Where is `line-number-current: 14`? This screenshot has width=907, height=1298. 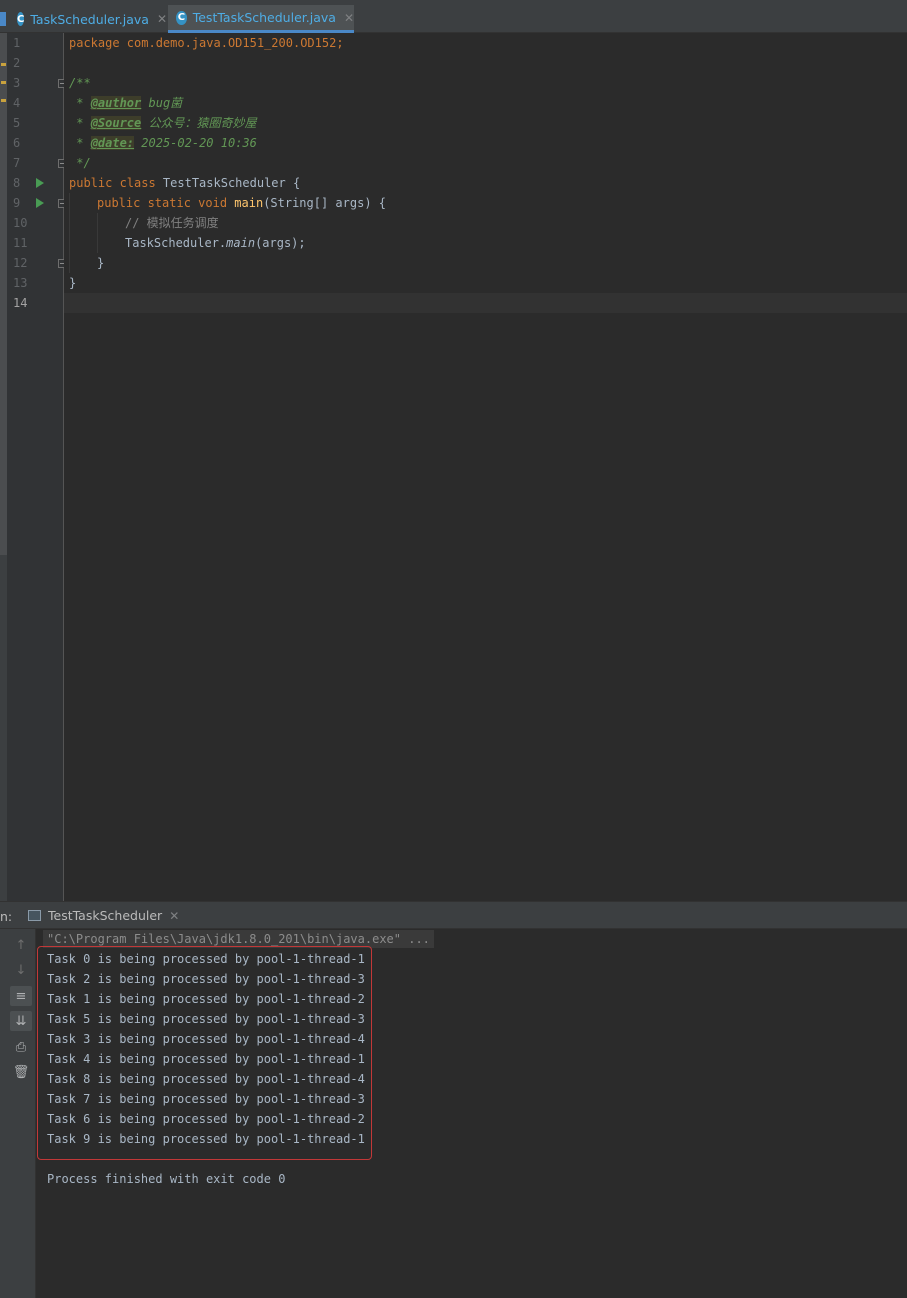 line-number-current: 14 is located at coordinates (20, 303).